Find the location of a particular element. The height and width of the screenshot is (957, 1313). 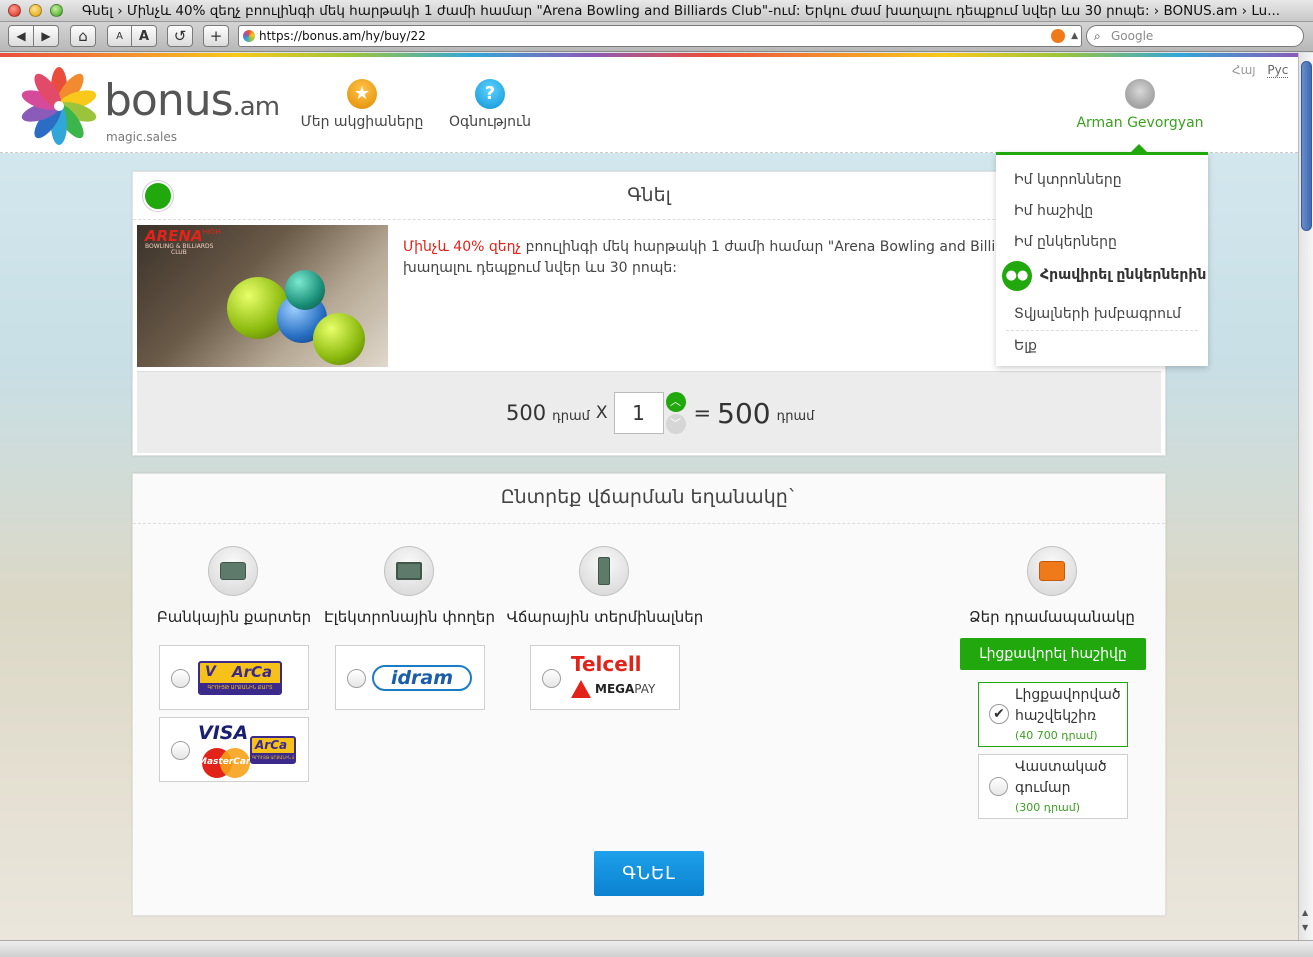

option-telcell: Telcell MEGA PAY is located at coordinates (605, 677).